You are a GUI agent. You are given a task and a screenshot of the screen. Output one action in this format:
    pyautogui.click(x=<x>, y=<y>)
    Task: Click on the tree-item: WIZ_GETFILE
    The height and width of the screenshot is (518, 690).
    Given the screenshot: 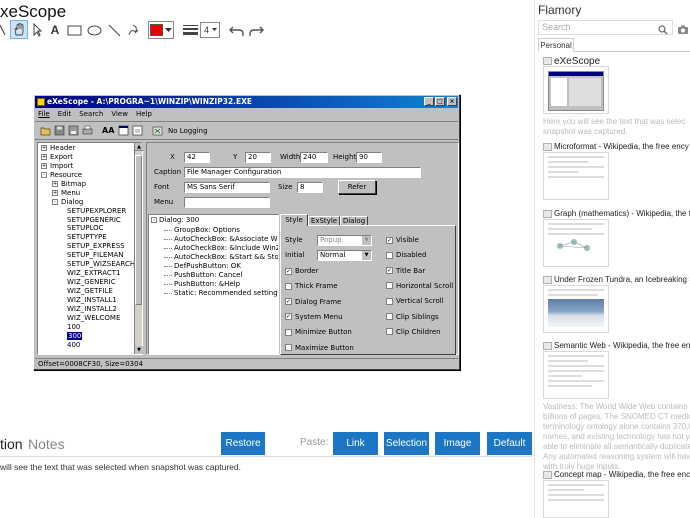 What is the action you would take?
    pyautogui.click(x=87, y=291)
    